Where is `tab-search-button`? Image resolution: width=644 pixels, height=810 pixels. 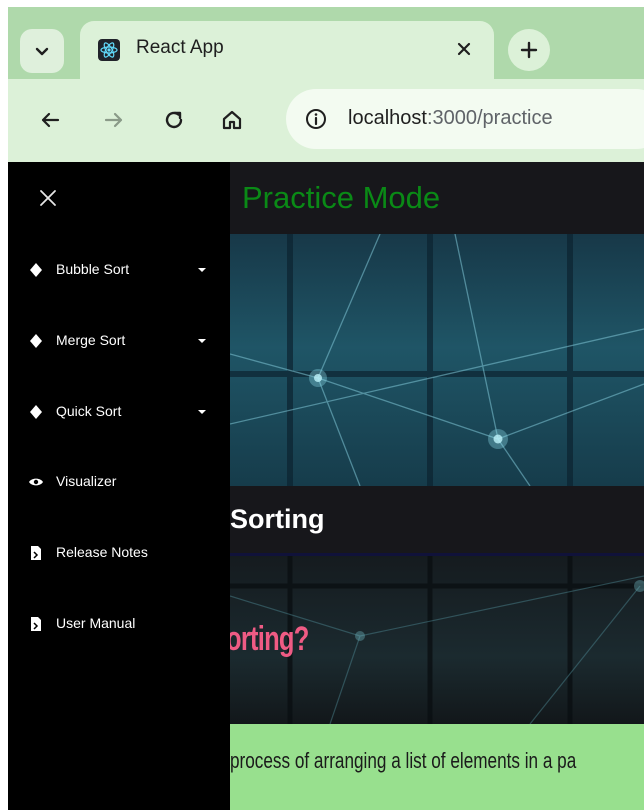
tab-search-button is located at coordinates (42, 51).